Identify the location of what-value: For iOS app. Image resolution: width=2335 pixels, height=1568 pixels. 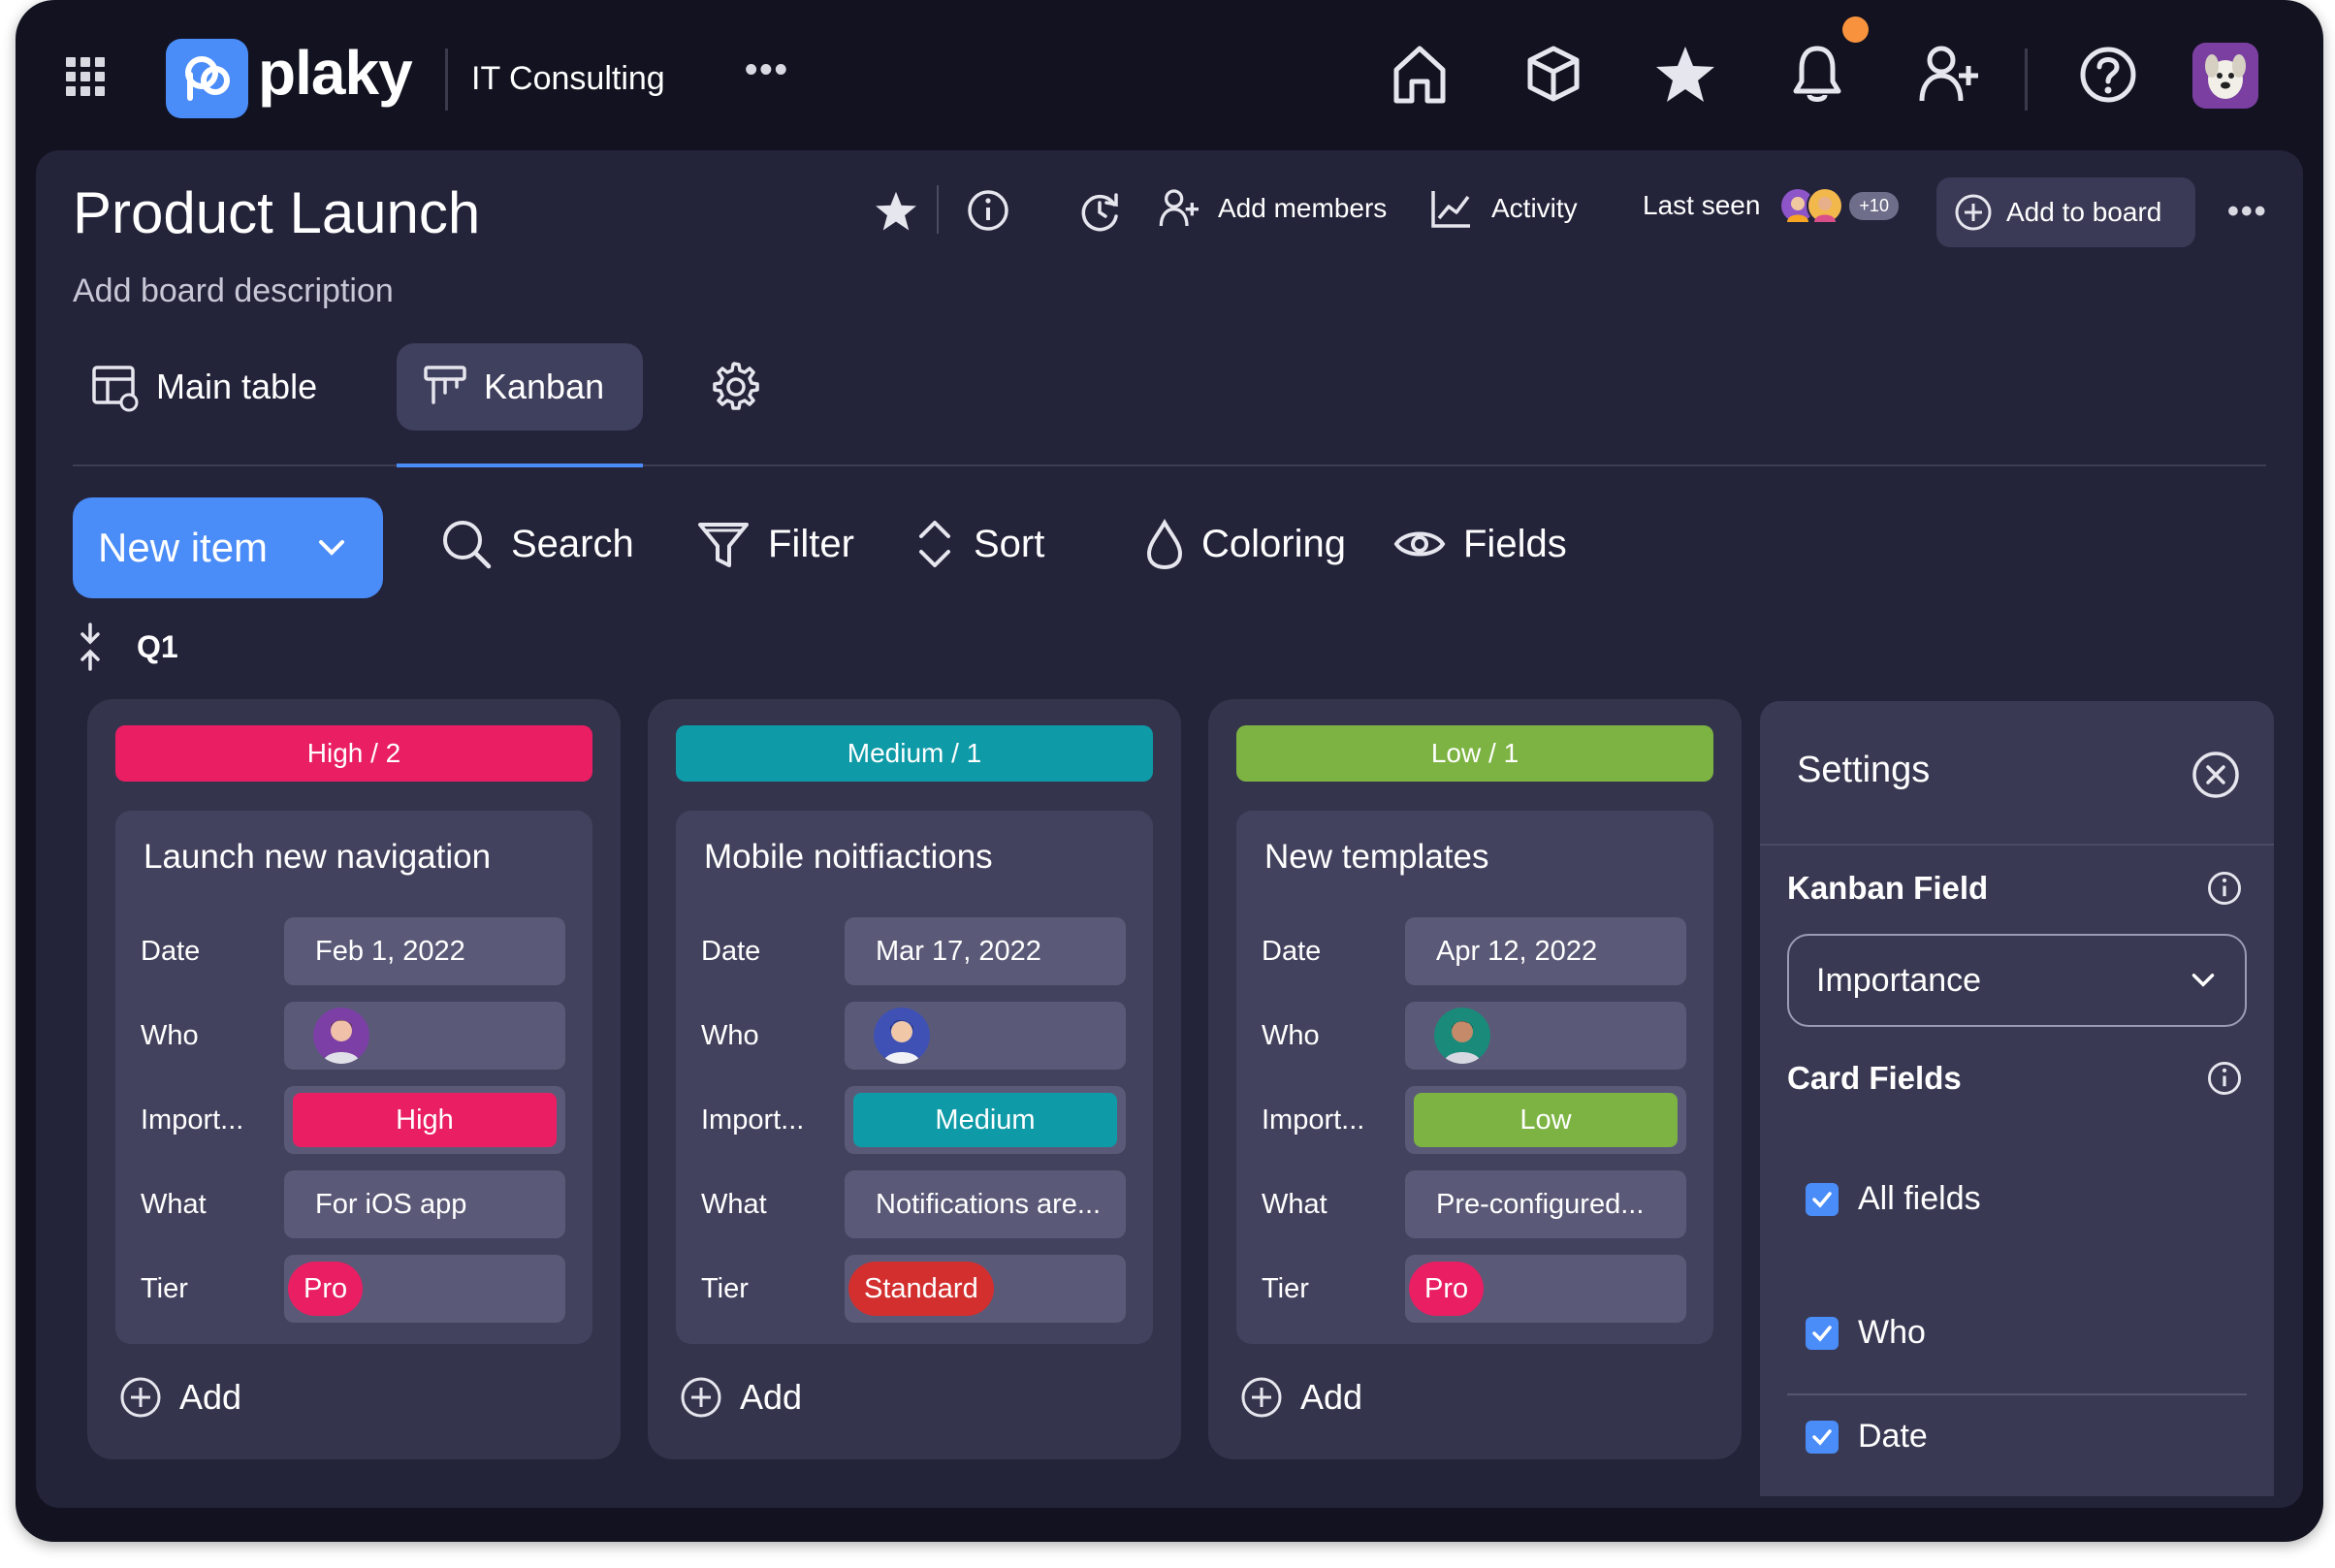
(425, 1204).